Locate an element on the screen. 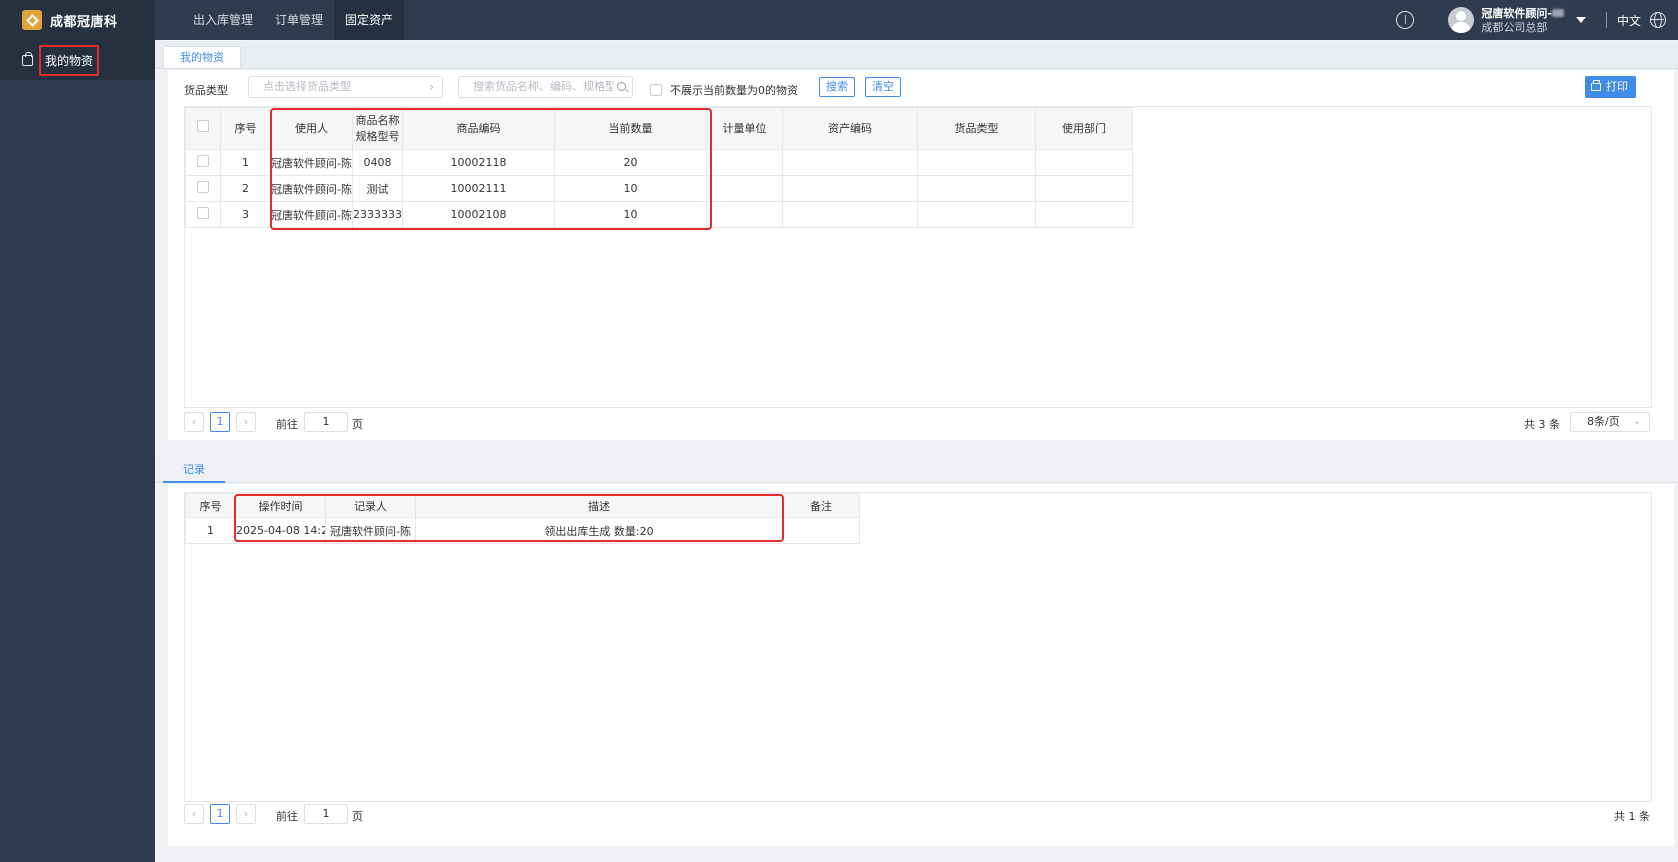  brand: 成都冠唐科 is located at coordinates (77, 20).